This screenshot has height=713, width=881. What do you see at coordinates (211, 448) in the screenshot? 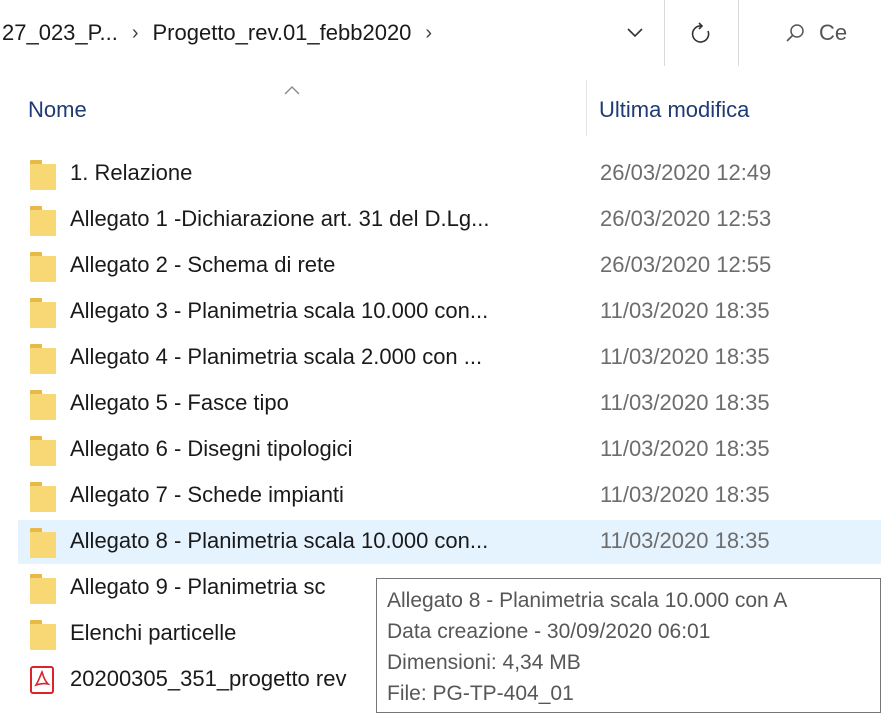
I see `file-name: Allegato 6 - Disegni tipologici` at bounding box center [211, 448].